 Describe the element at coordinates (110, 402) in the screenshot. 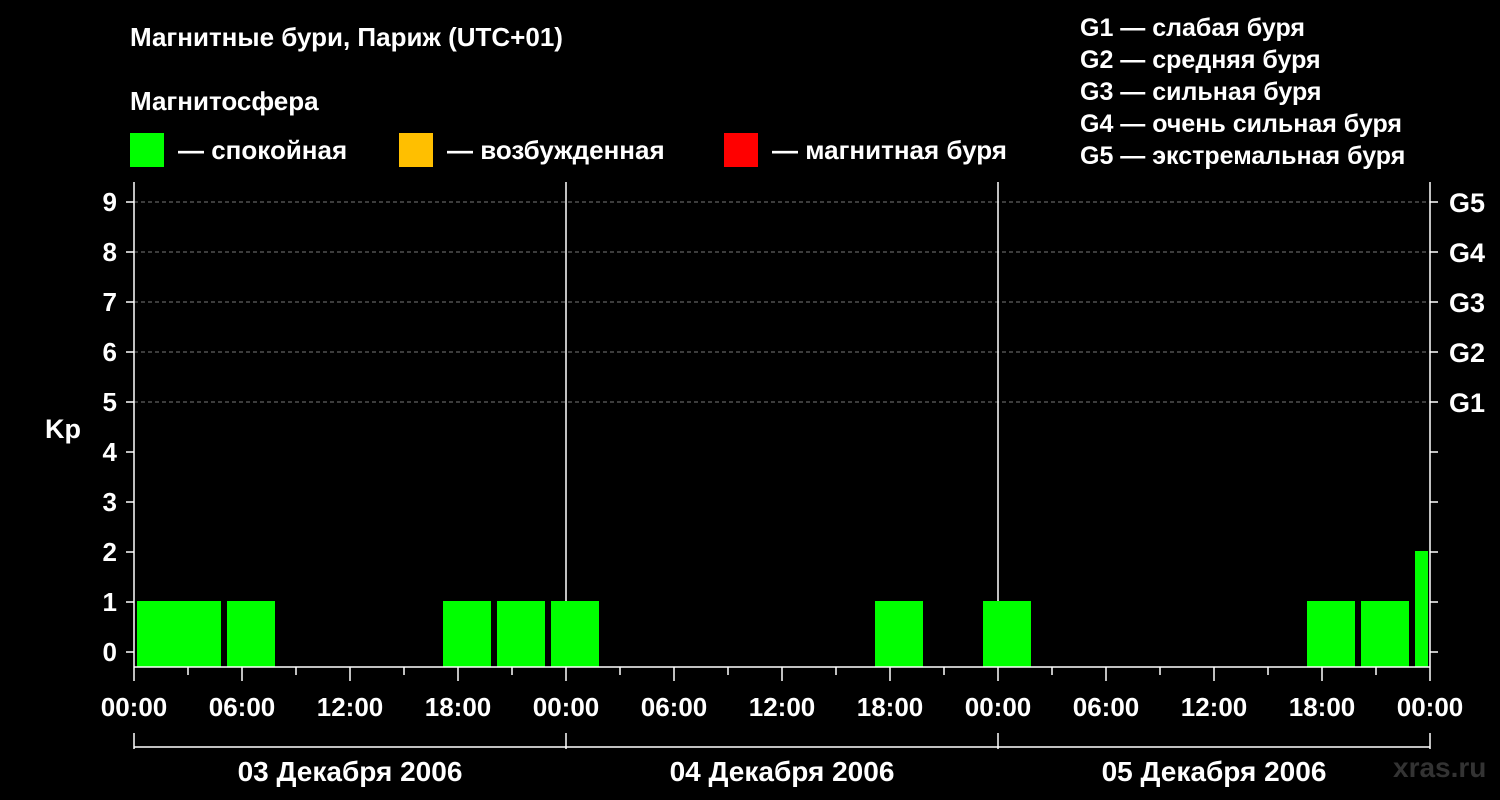

I see `y-tick-label: 5` at that location.